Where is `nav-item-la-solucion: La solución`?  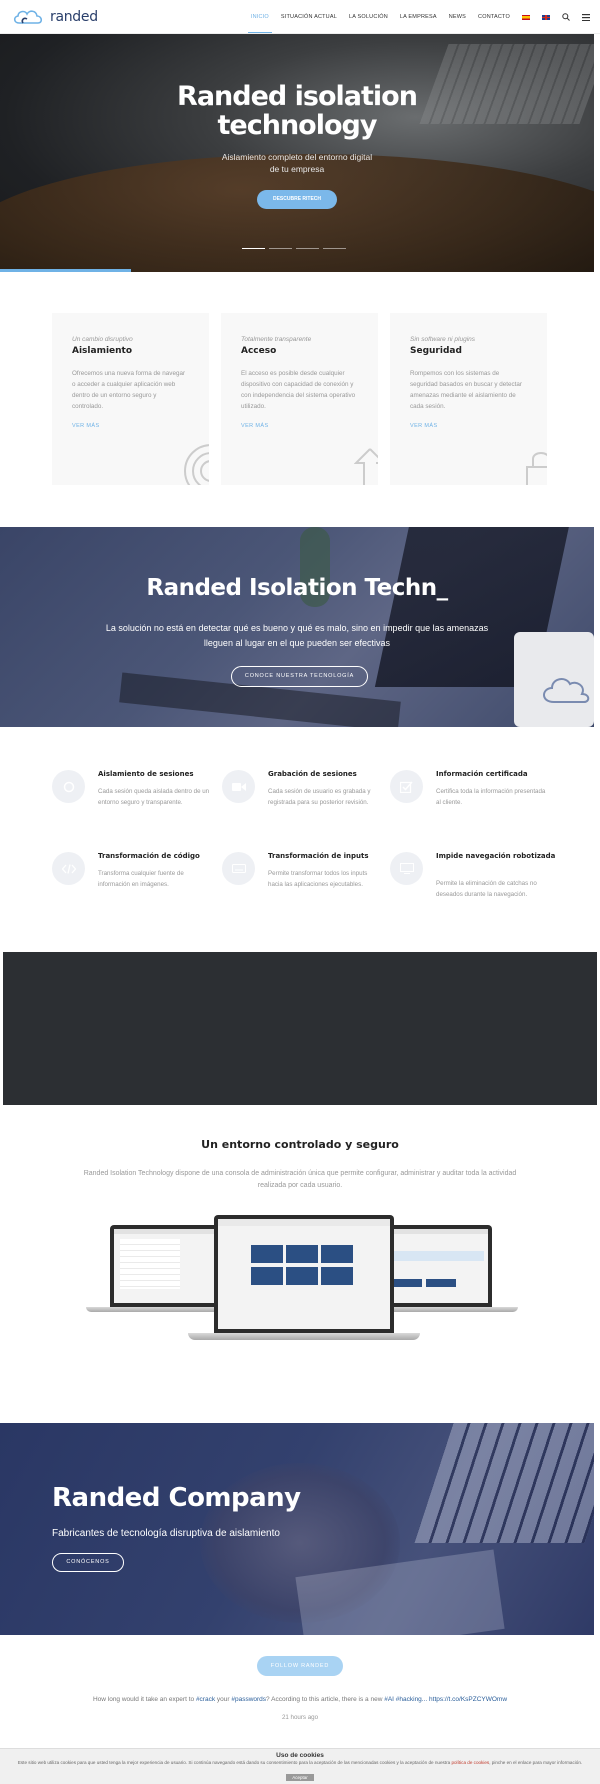
nav-item-la-solucion: La solución is located at coordinates (368, 17).